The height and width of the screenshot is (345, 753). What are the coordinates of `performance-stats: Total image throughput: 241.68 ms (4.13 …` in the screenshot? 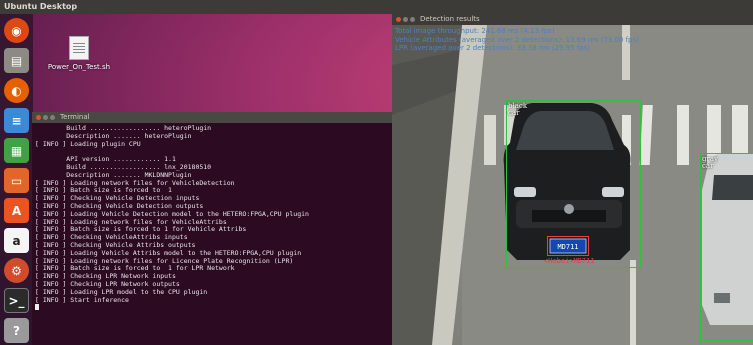 It's located at (517, 40).